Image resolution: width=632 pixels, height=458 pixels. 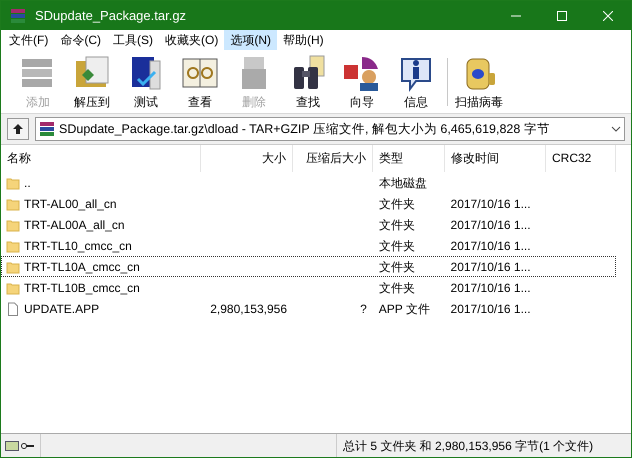 What do you see at coordinates (362, 81) in the screenshot?
I see `toolbar-button: 向导` at bounding box center [362, 81].